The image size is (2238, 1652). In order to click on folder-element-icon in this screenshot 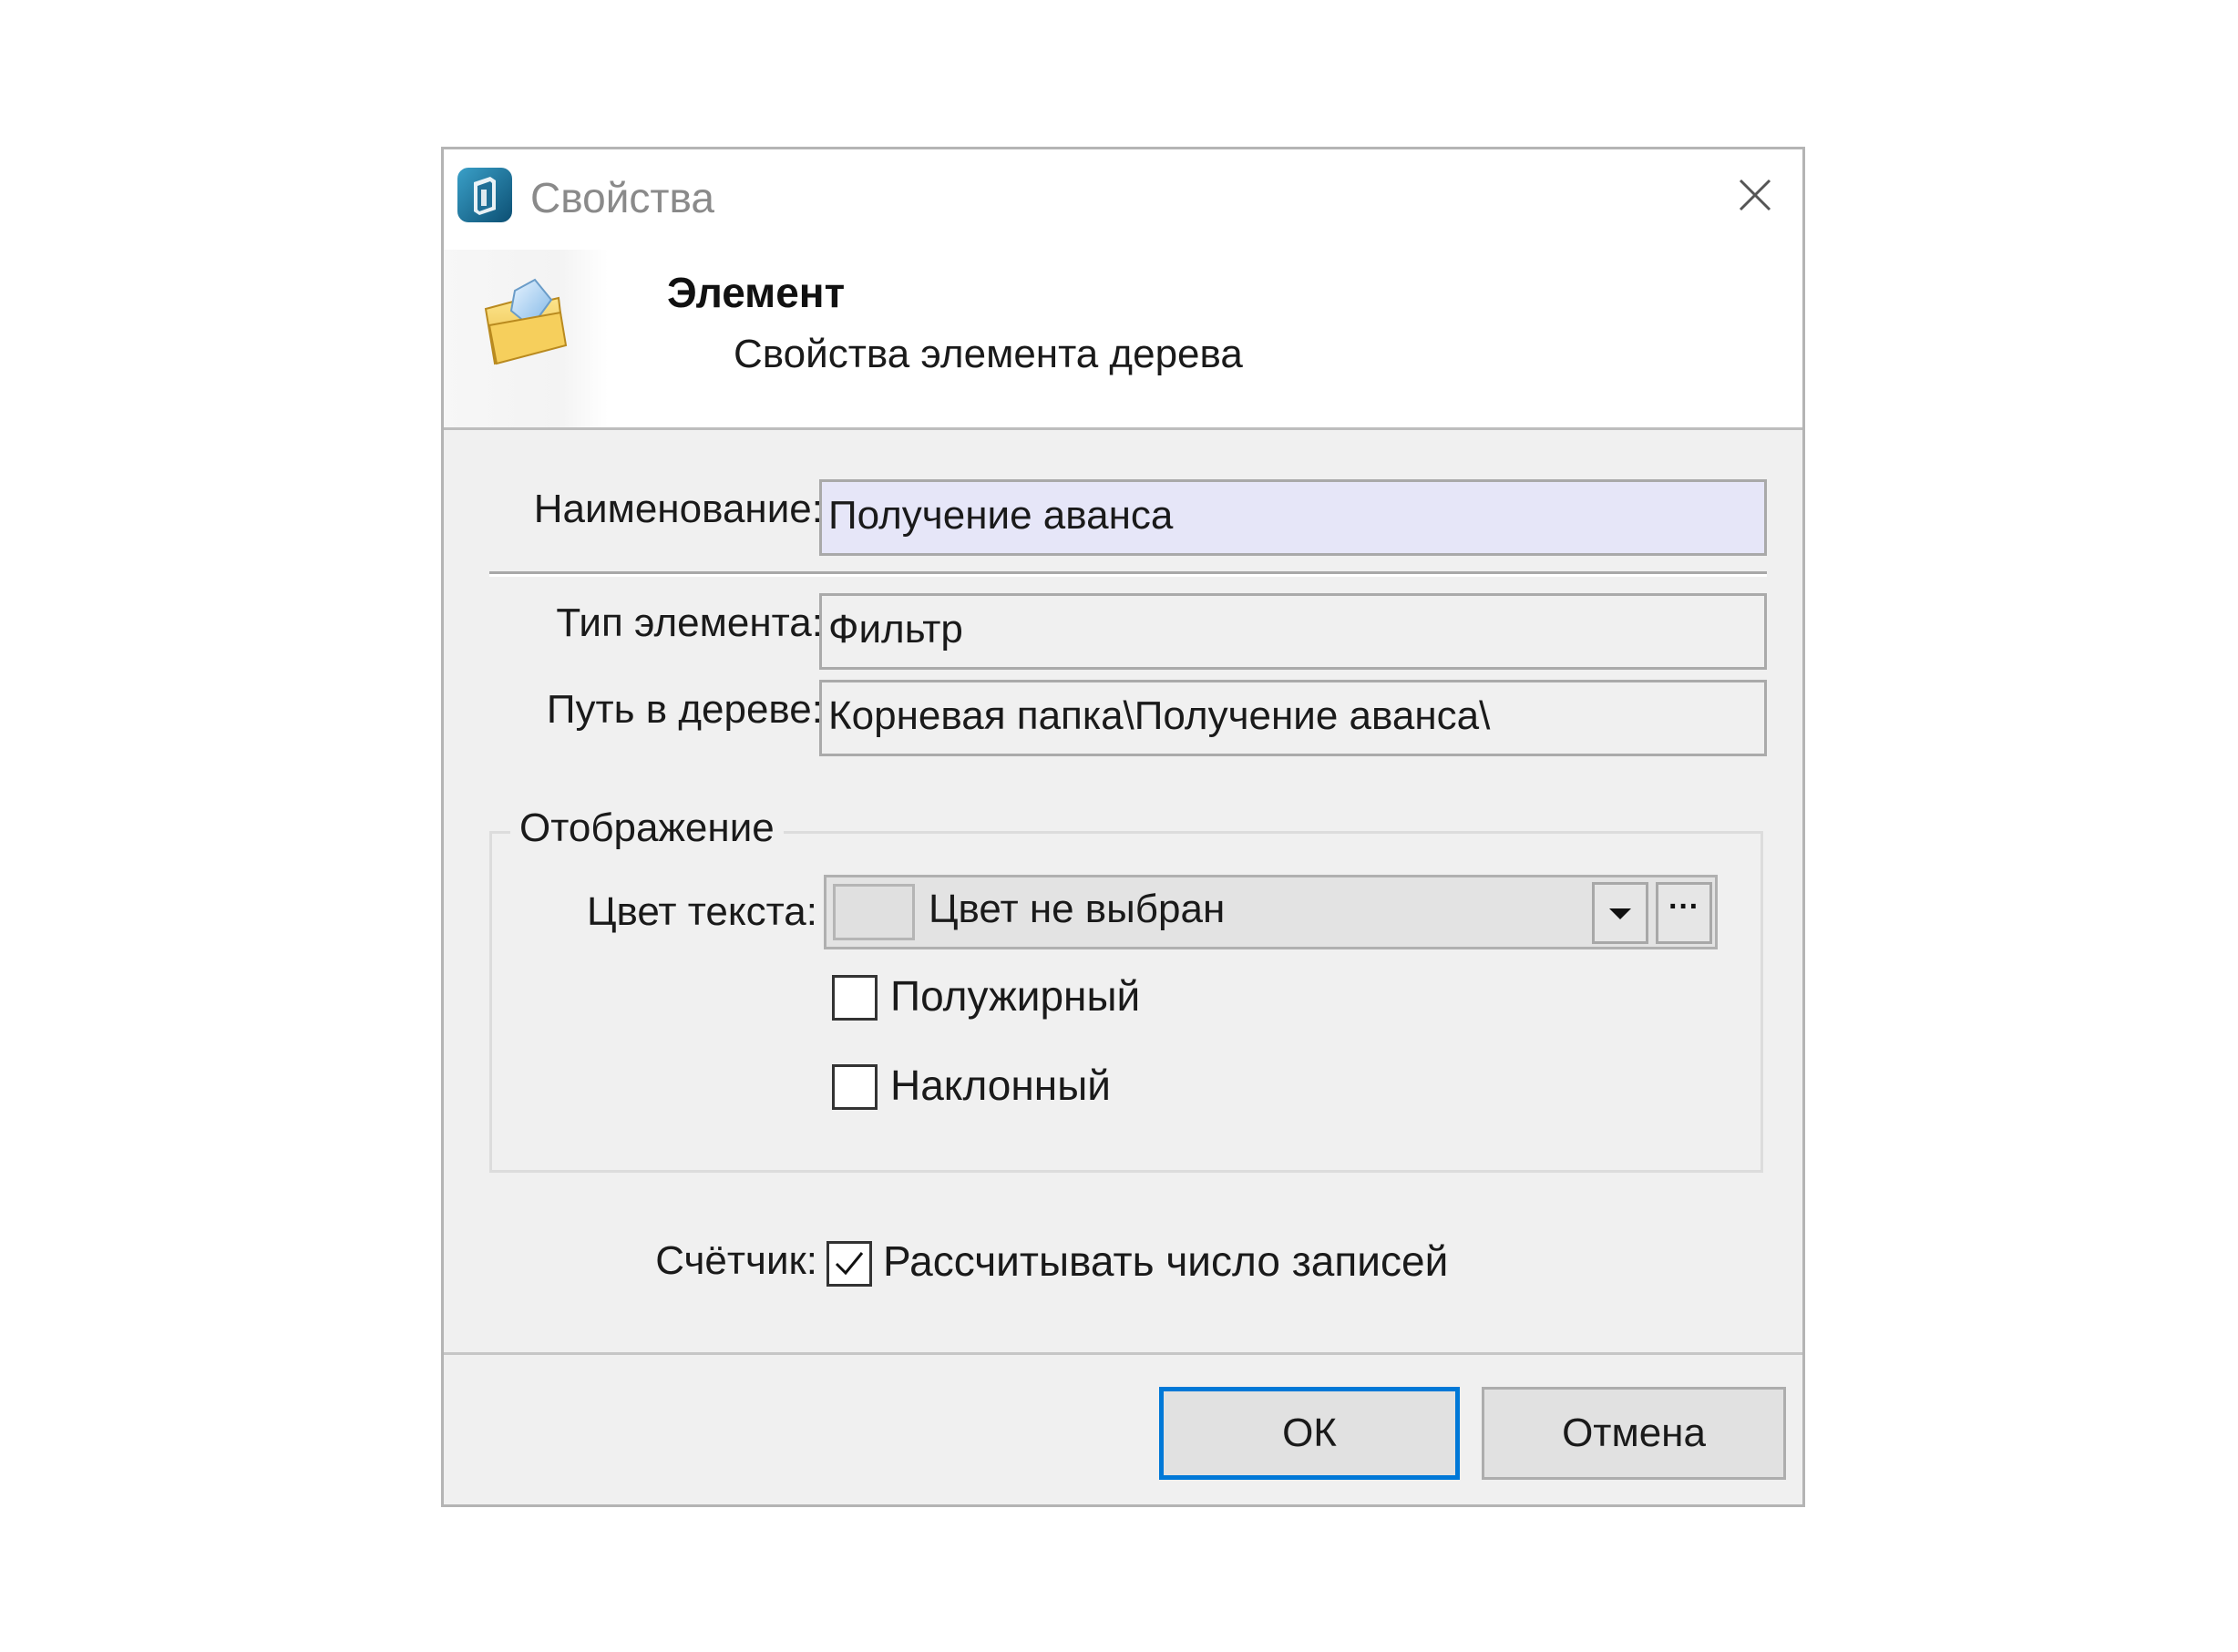, I will do `click(526, 321)`.